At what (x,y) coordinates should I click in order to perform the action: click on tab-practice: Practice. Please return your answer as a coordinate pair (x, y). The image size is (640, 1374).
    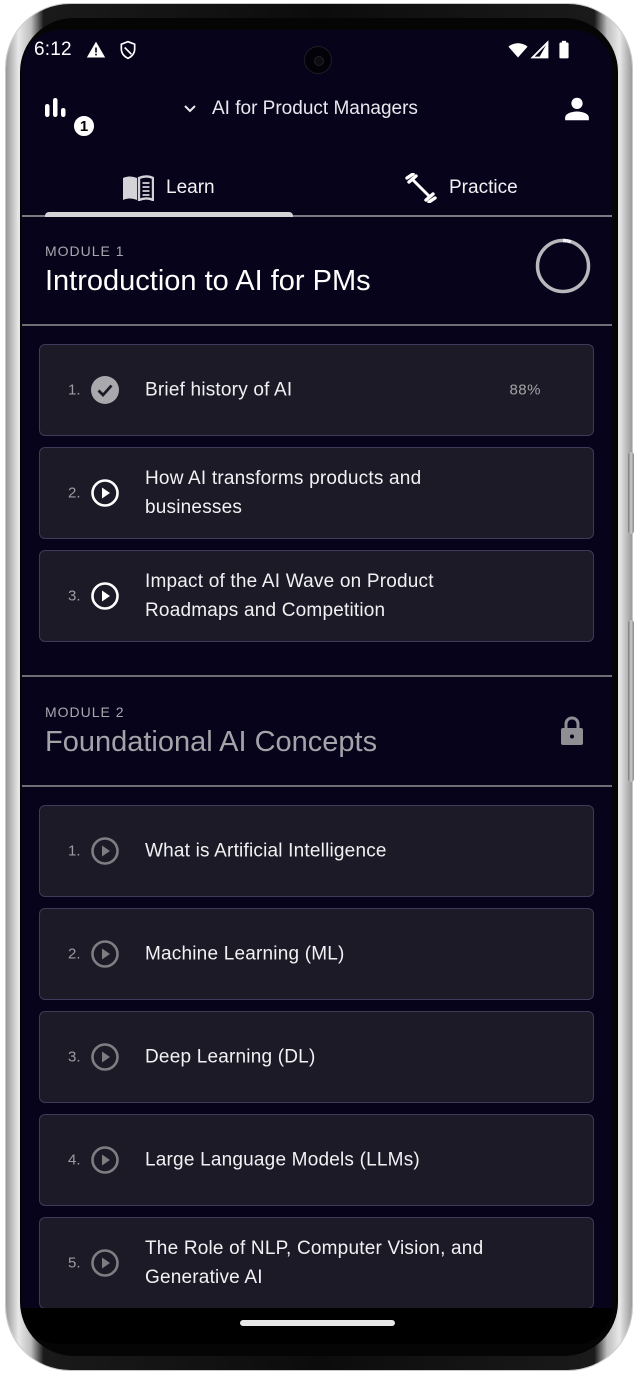
    Looking at the image, I should click on (461, 187).